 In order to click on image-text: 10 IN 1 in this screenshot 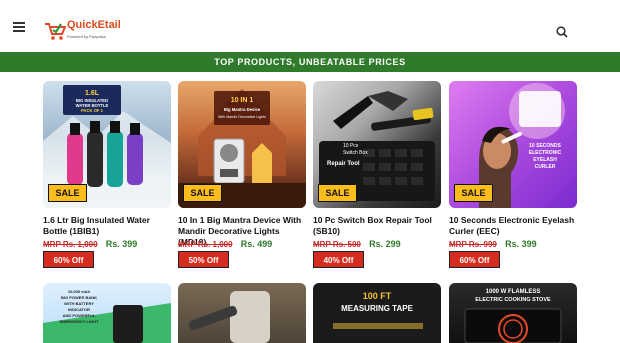, I will do `click(242, 100)`.